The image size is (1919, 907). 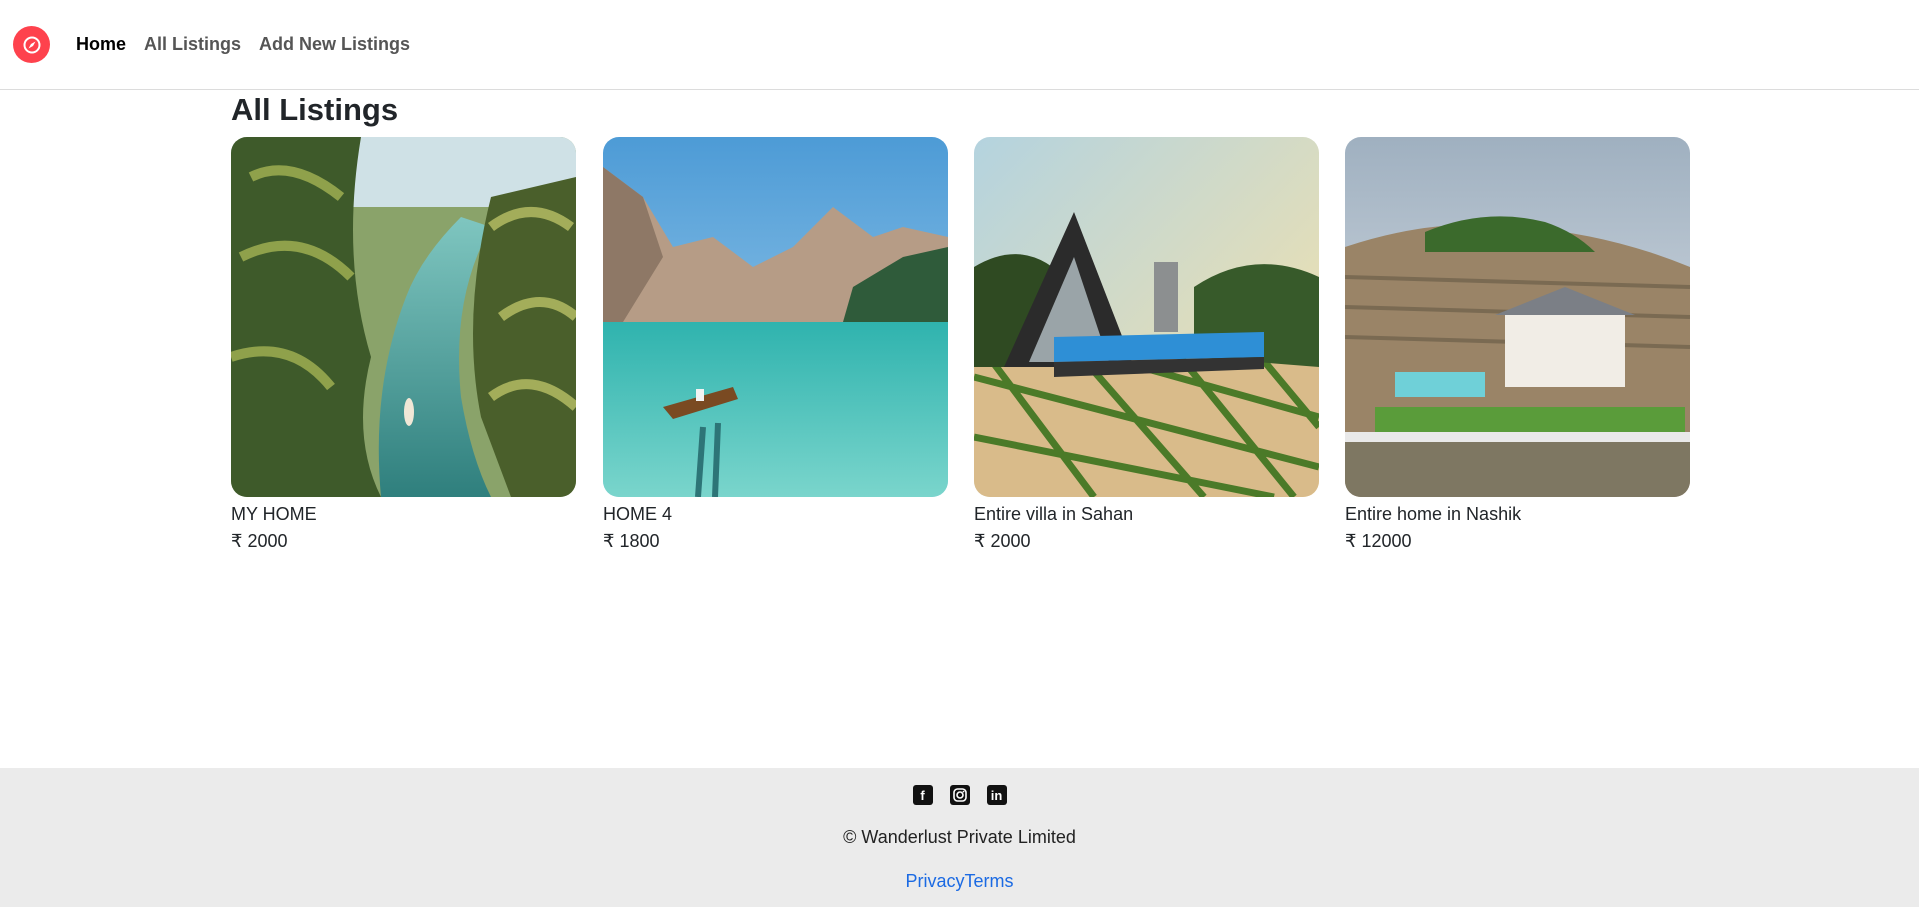 What do you see at coordinates (959, 45) in the screenshot?
I see `navbar: Home All Listings Add New Listings` at bounding box center [959, 45].